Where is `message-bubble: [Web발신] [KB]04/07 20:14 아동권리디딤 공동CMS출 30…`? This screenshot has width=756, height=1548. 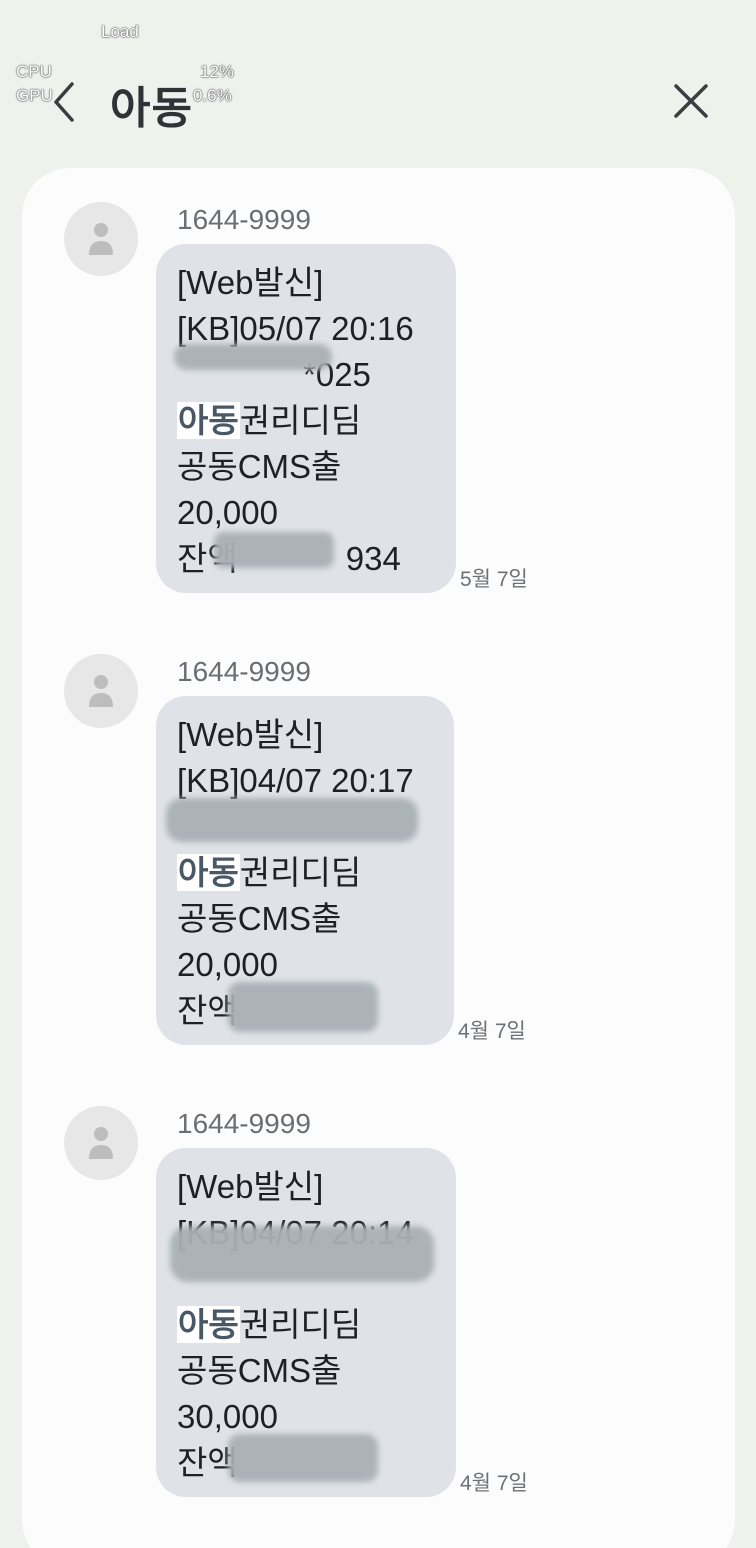 message-bubble: [Web발신] [KB]04/07 20:14 아동권리디딤 공동CMS출 30… is located at coordinates (306, 1322).